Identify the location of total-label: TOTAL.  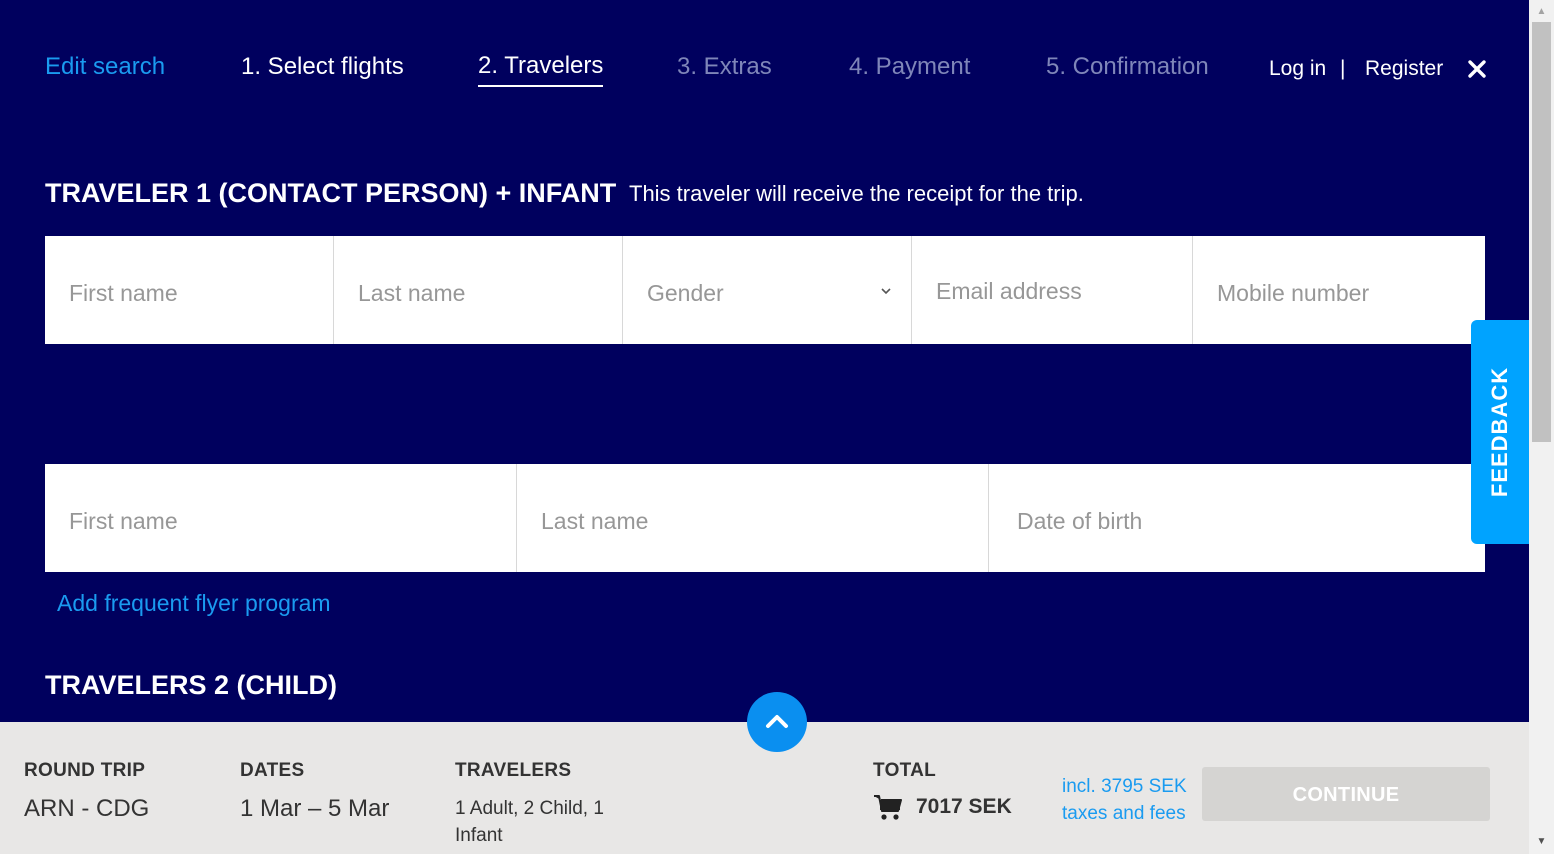
(905, 770).